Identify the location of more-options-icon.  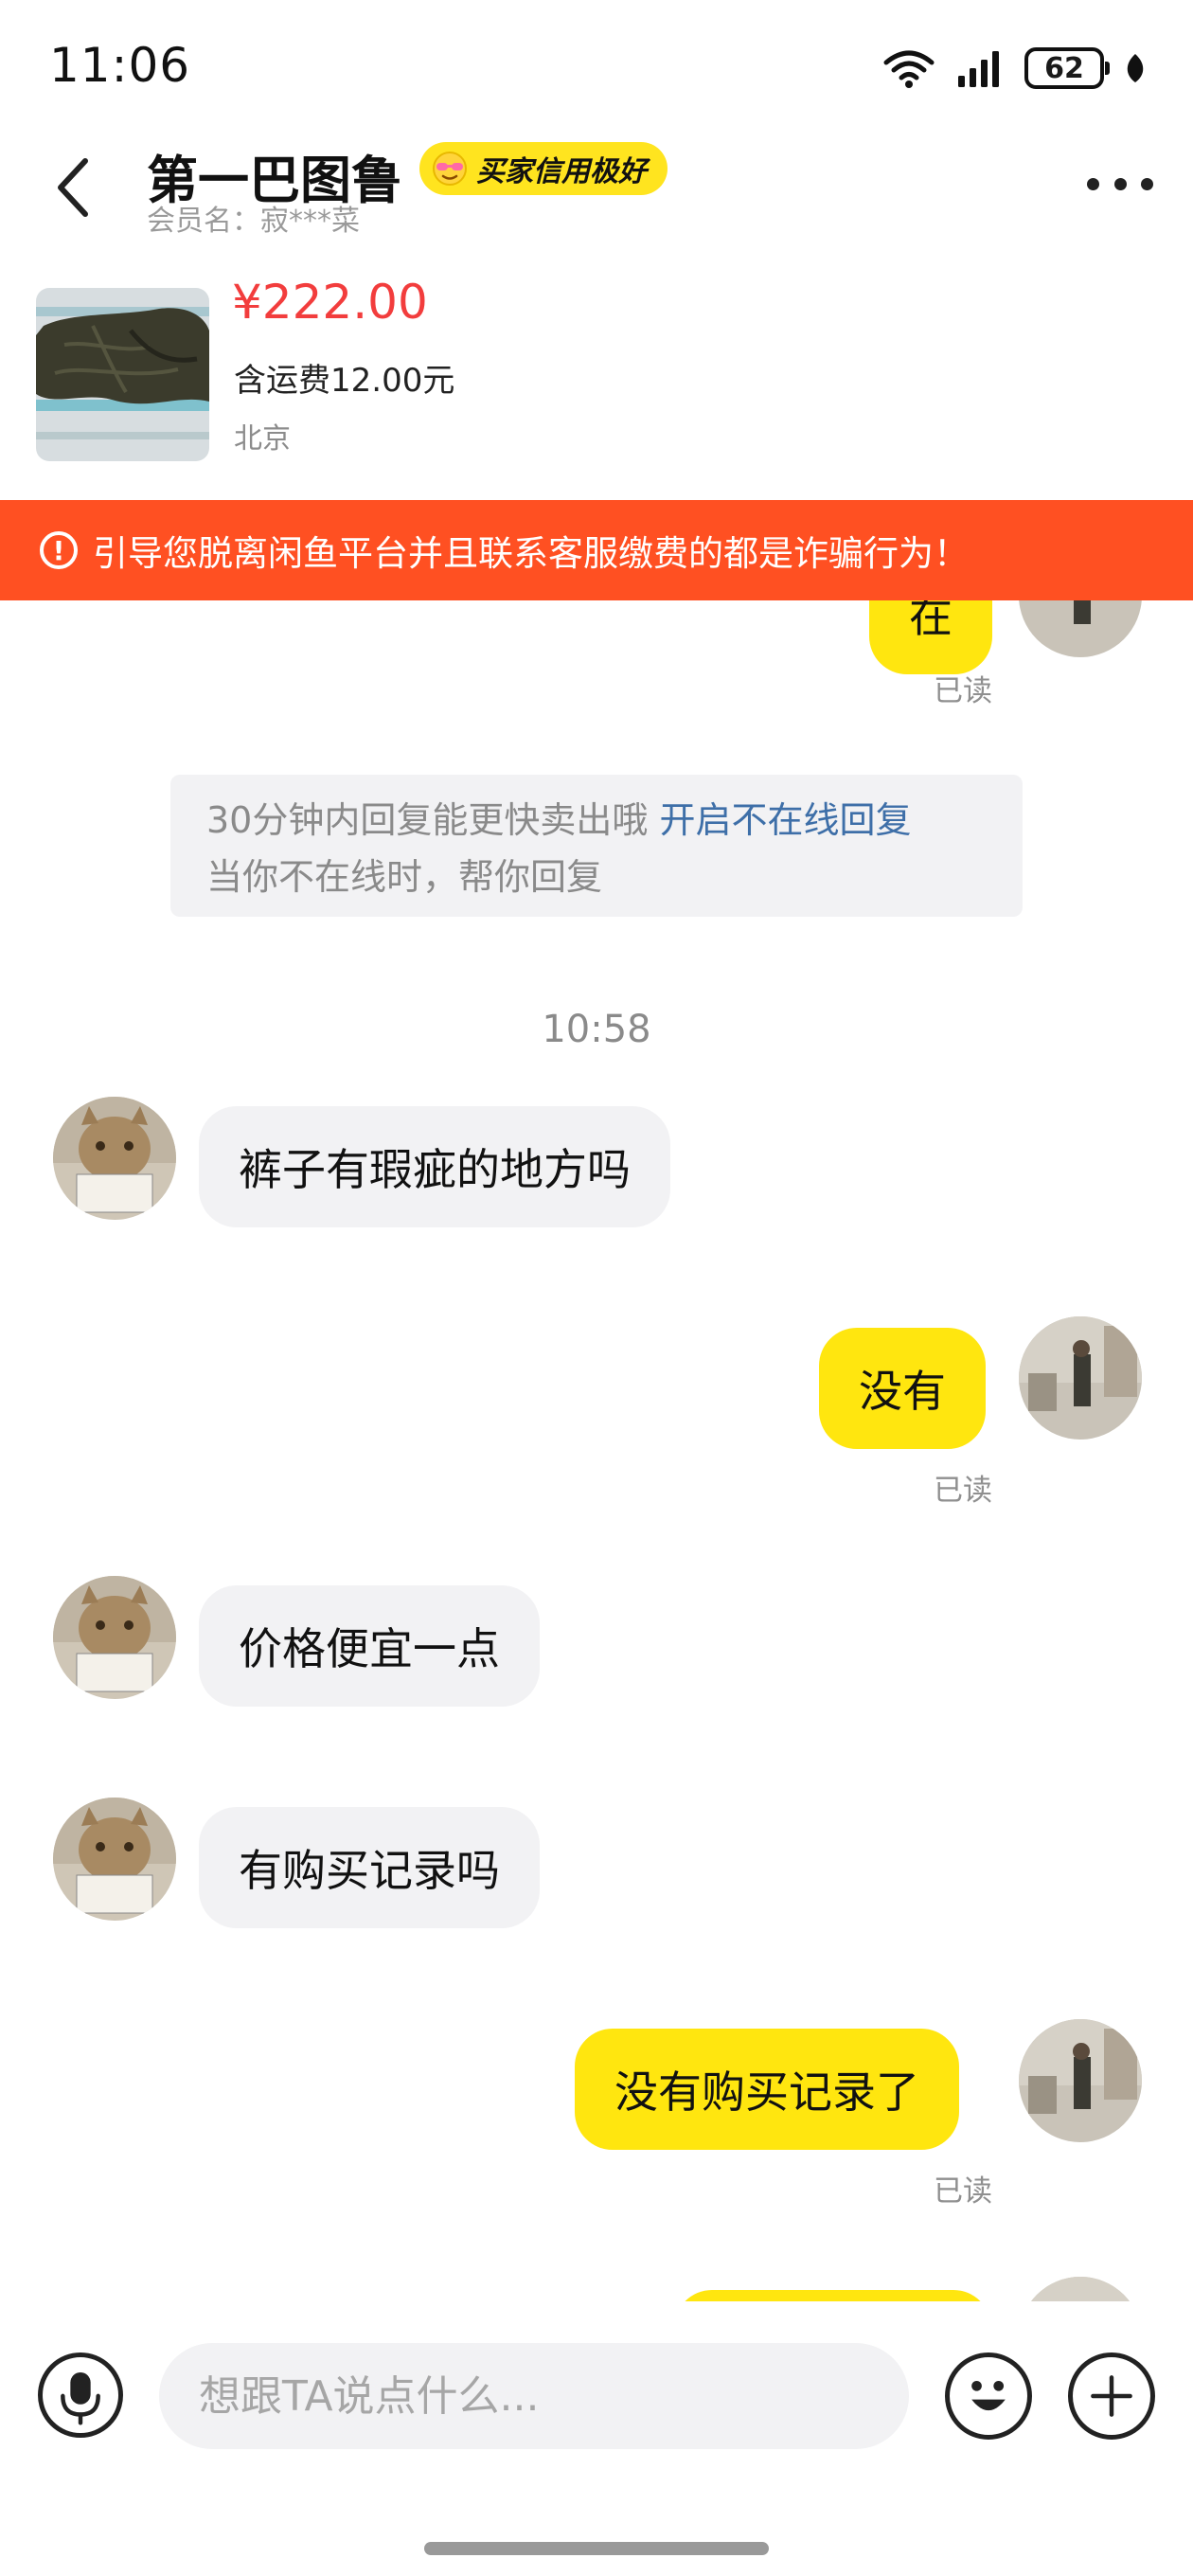
(1120, 183).